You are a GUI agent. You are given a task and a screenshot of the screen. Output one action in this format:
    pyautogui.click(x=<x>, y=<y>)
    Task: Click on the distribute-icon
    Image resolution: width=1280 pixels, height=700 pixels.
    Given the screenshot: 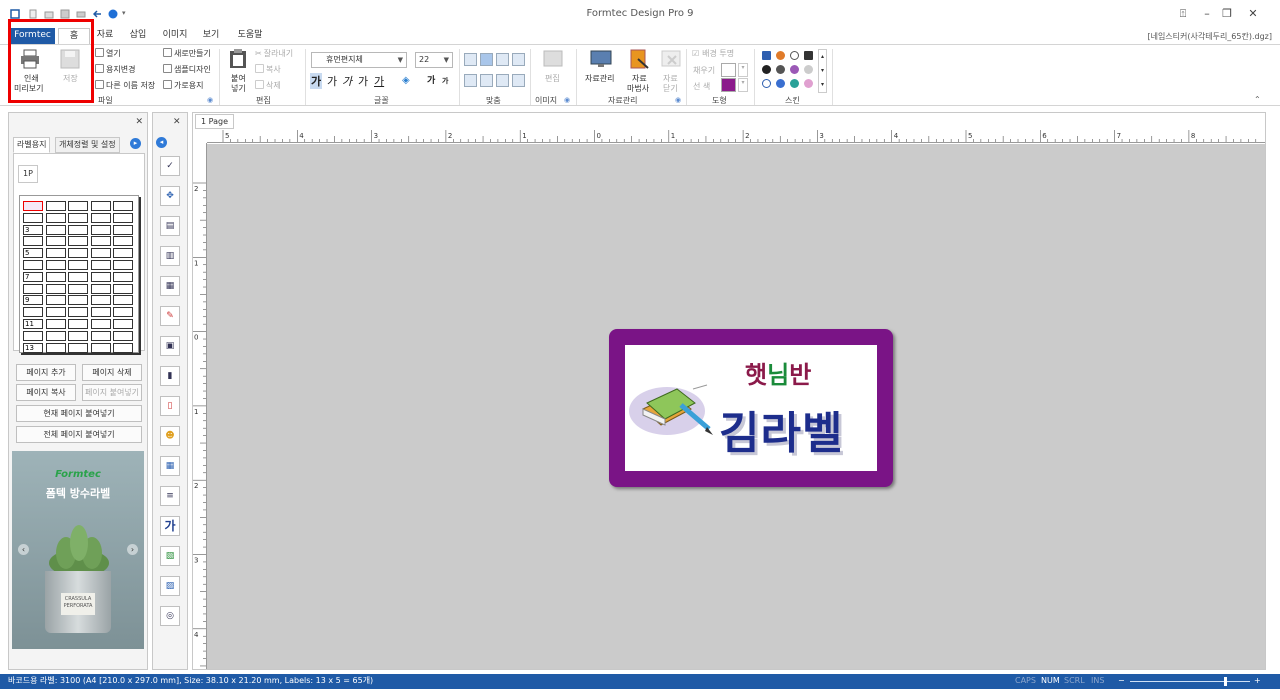 What is the action you would take?
    pyautogui.click(x=518, y=80)
    